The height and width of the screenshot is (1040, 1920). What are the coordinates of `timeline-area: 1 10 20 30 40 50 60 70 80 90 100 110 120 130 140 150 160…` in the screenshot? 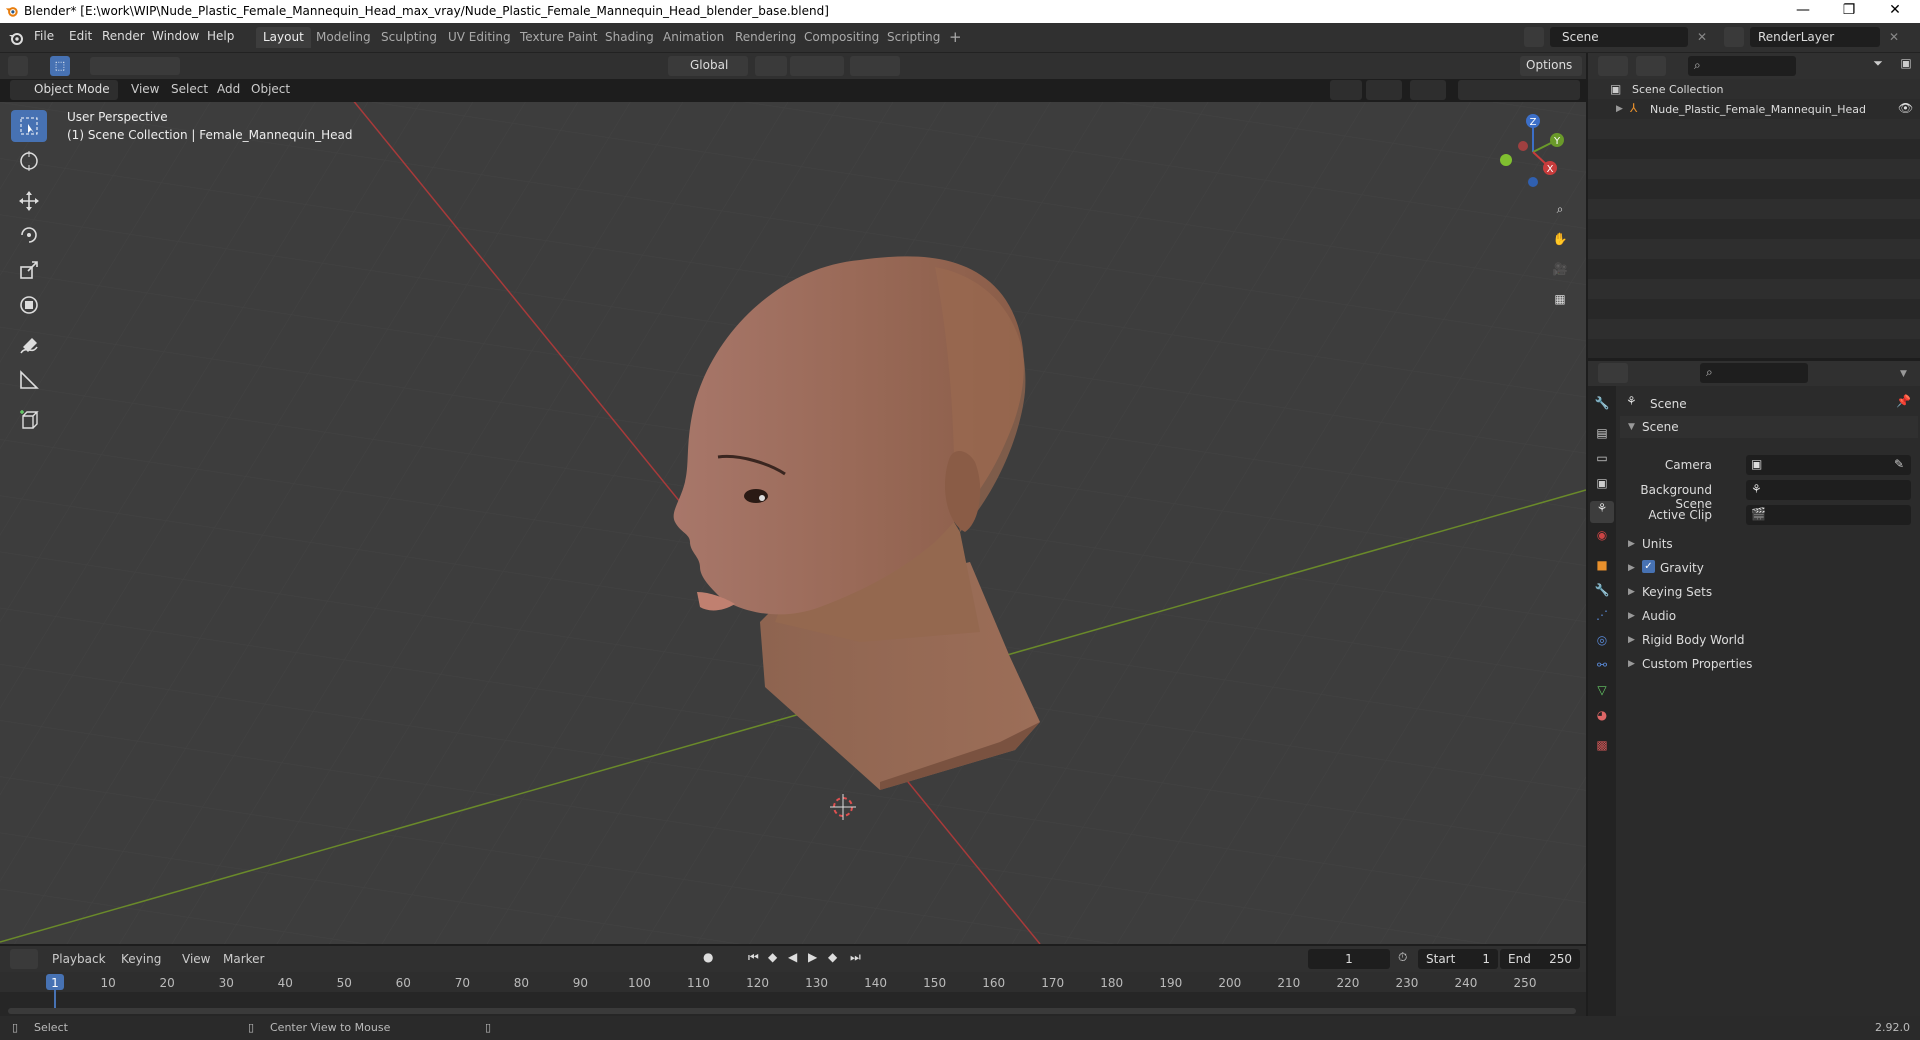 It's located at (794, 994).